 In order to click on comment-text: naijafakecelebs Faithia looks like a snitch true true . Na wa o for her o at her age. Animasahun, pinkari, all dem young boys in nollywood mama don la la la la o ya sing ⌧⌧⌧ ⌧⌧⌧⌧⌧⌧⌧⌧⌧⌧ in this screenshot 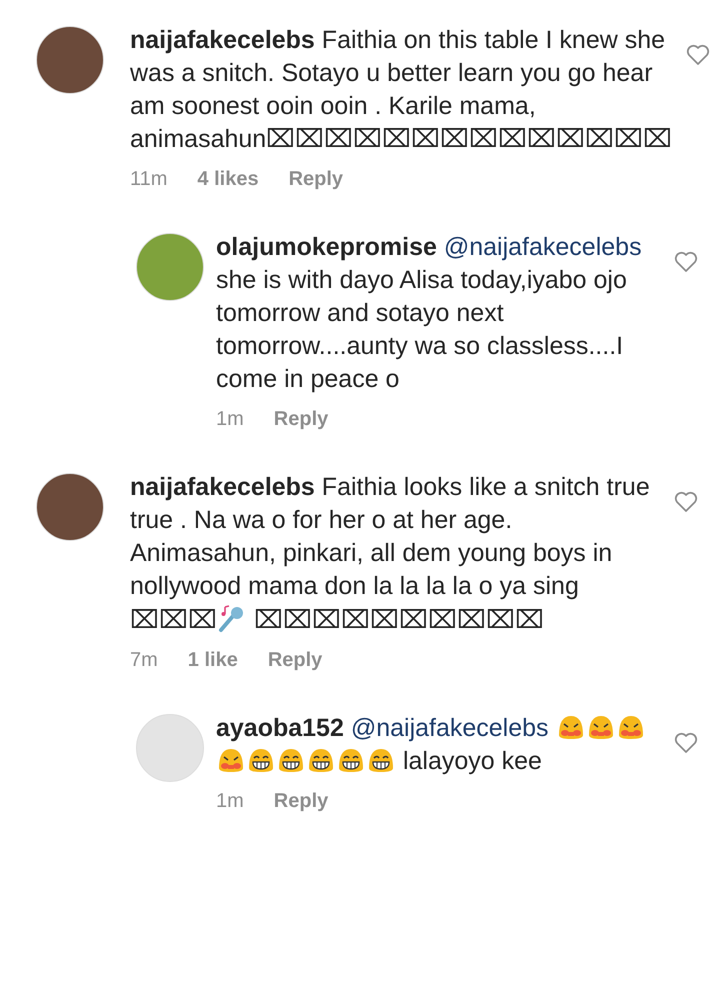, I will do `click(390, 554)`.